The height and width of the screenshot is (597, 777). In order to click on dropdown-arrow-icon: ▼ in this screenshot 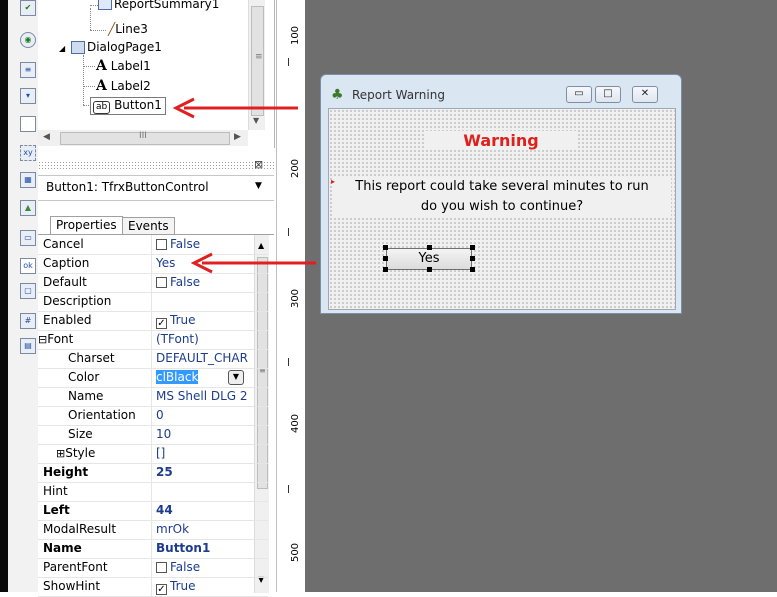, I will do `click(258, 186)`.